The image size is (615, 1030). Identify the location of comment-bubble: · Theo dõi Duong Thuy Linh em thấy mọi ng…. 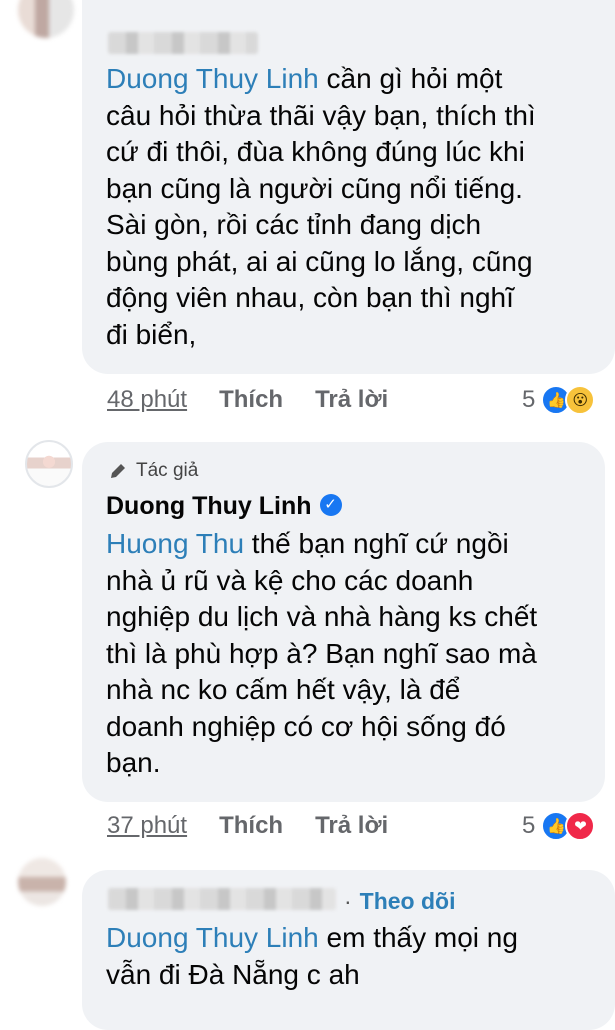
(348, 950).